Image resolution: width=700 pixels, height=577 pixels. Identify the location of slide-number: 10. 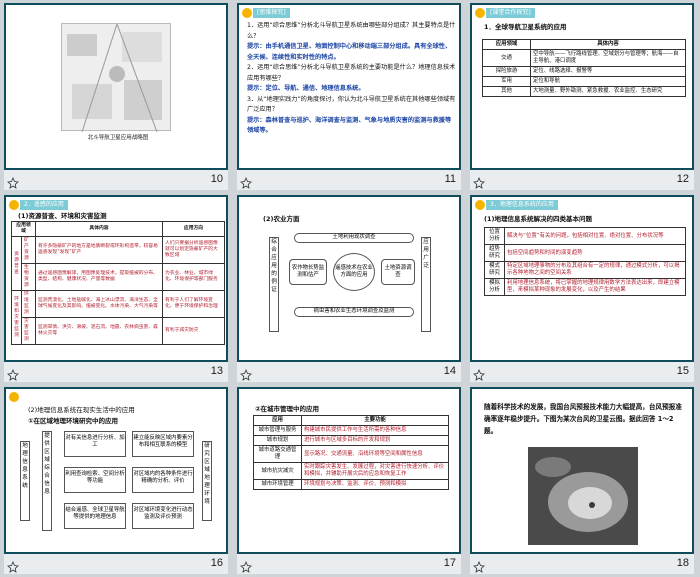
(216, 179).